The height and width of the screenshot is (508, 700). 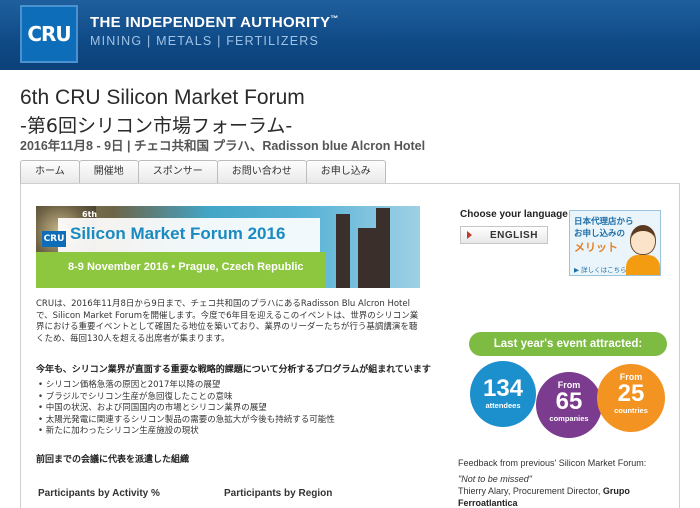 I want to click on agent-illustration, so click(x=643, y=265).